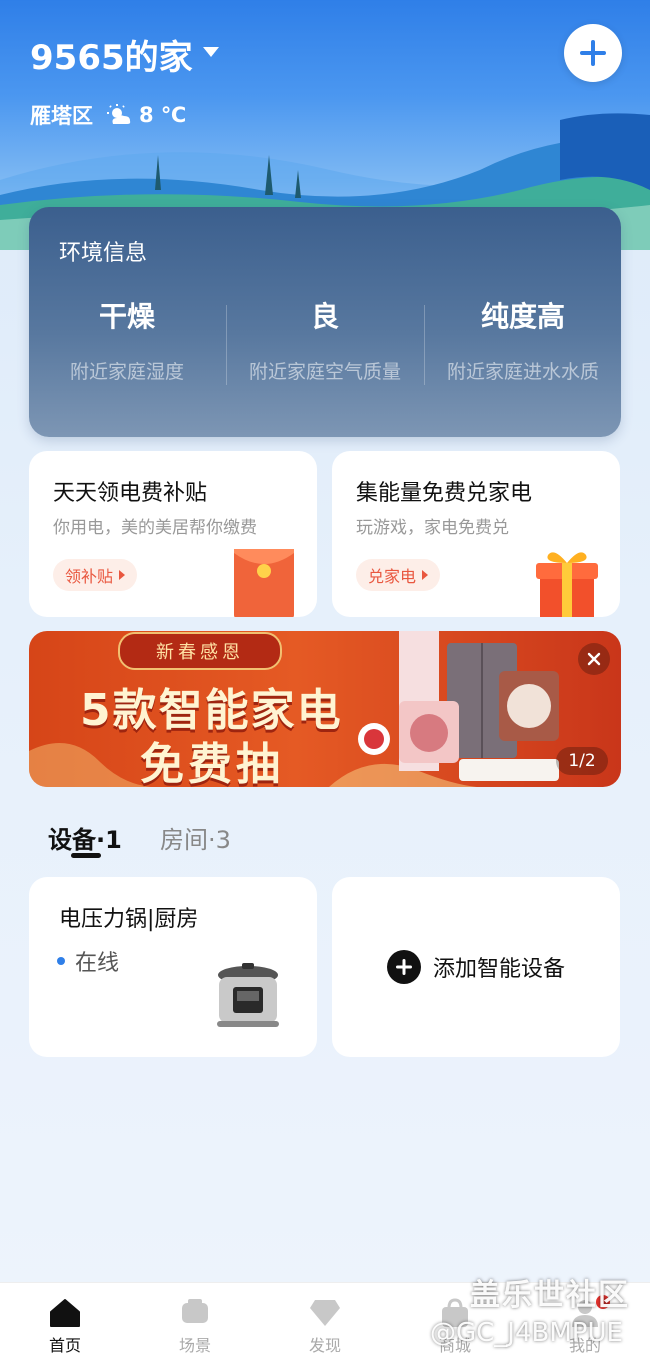 The image size is (650, 1371). What do you see at coordinates (126, 372) in the screenshot?
I see `humidity-desc: 附近家庭湿度` at bounding box center [126, 372].